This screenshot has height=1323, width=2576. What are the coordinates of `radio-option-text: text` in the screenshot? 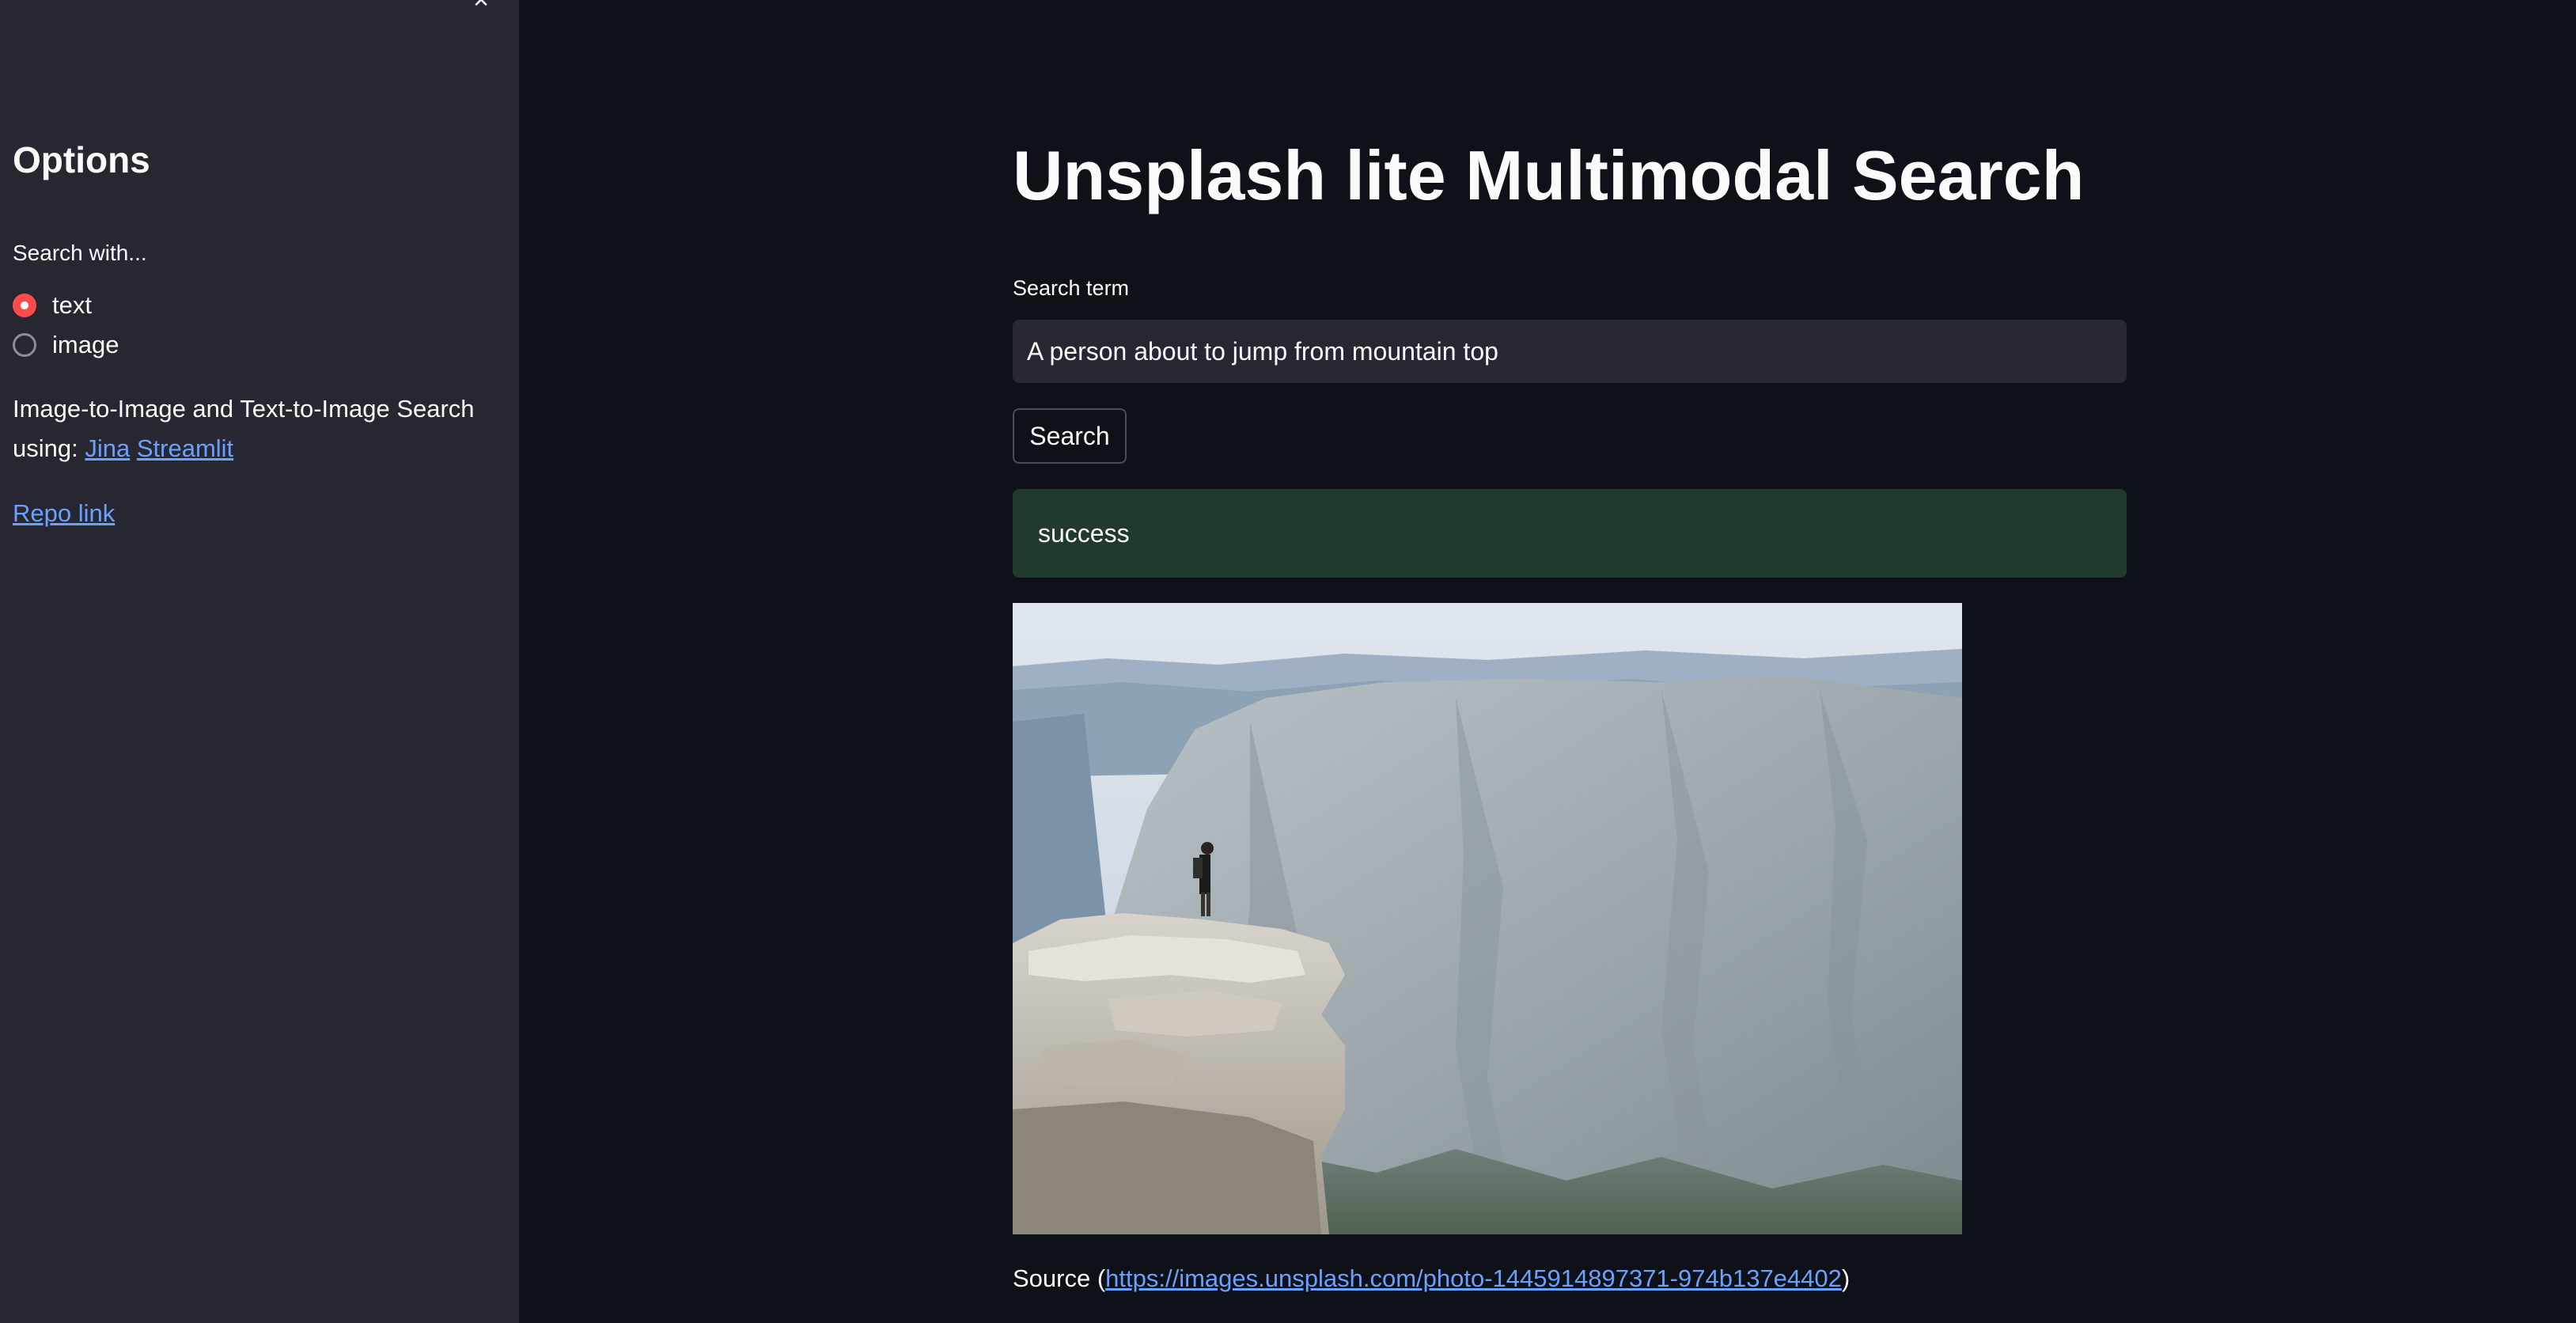 It's located at (52, 305).